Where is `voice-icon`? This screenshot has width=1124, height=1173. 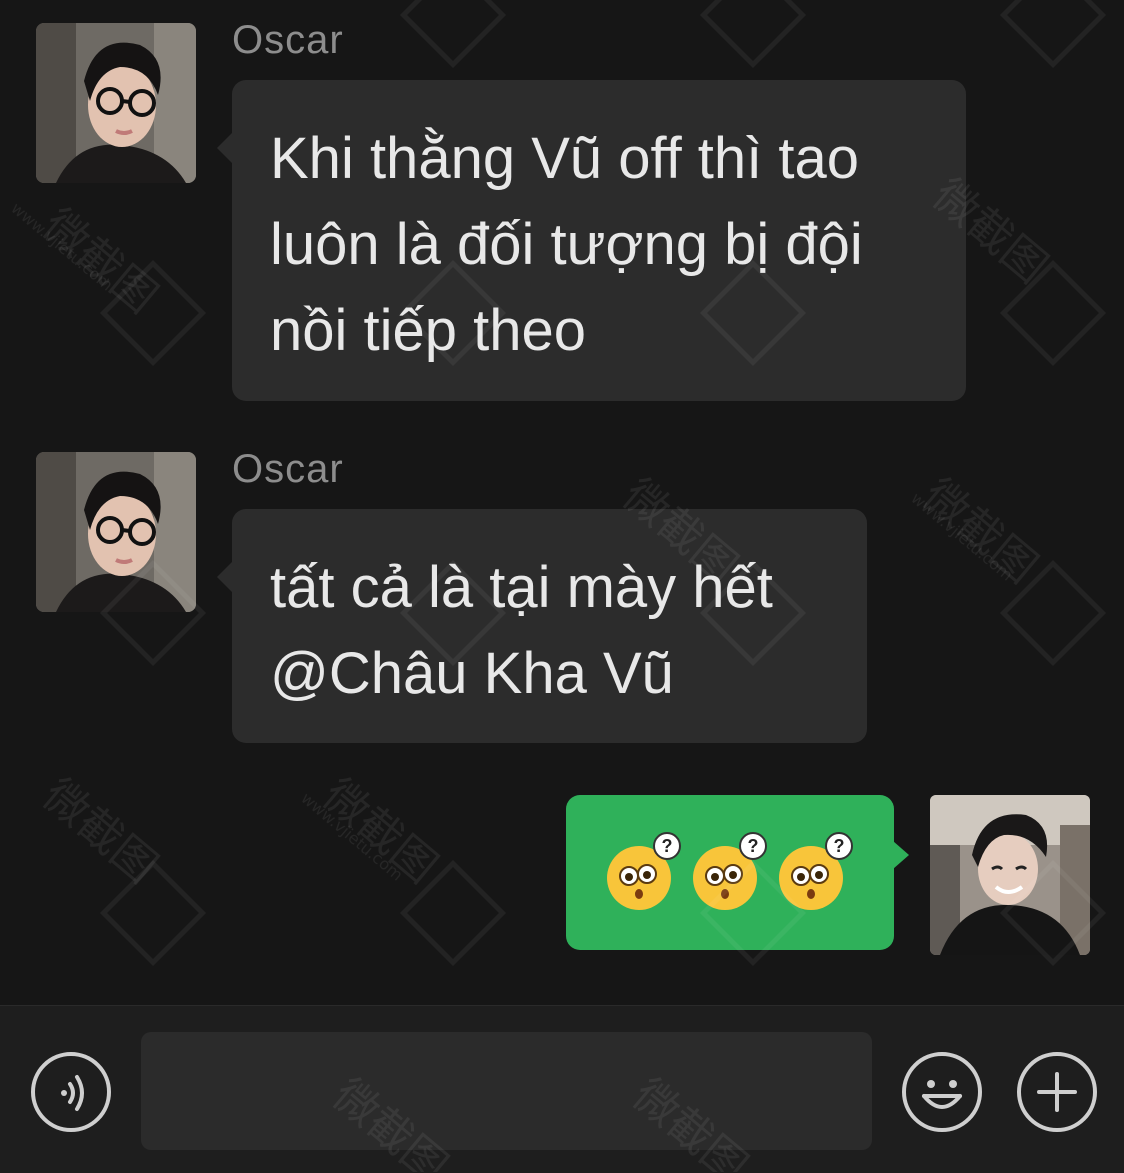 voice-icon is located at coordinates (72, 1093).